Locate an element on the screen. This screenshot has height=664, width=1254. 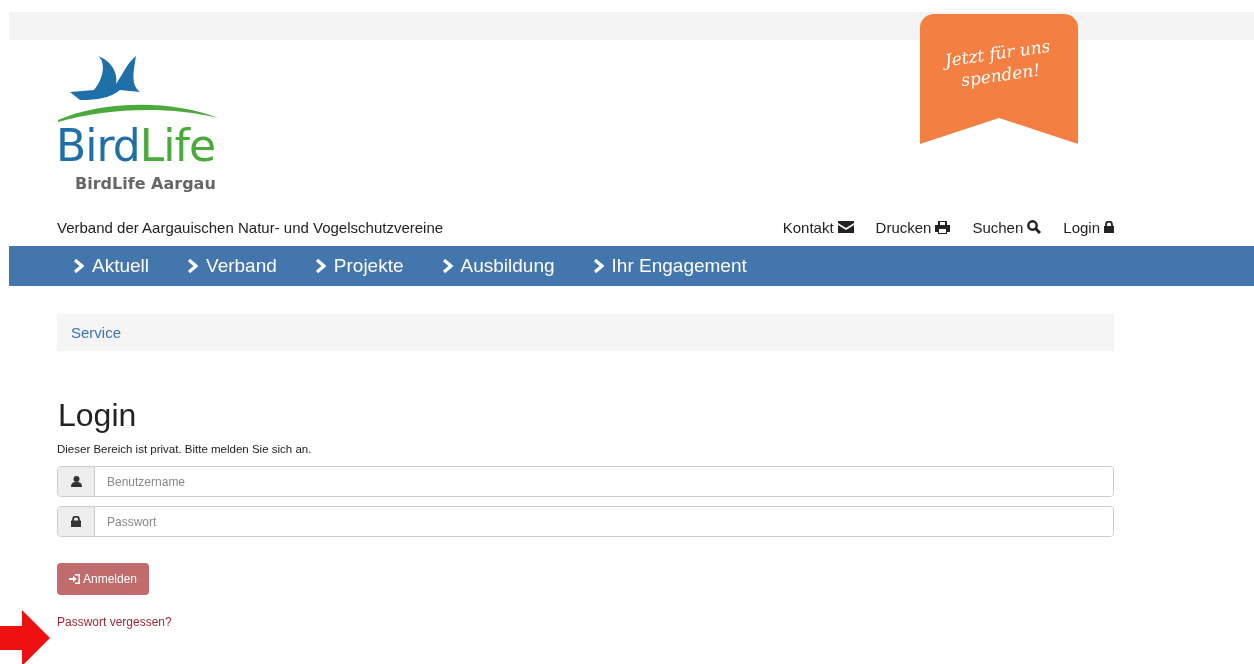
envelope-icon is located at coordinates (845, 227).